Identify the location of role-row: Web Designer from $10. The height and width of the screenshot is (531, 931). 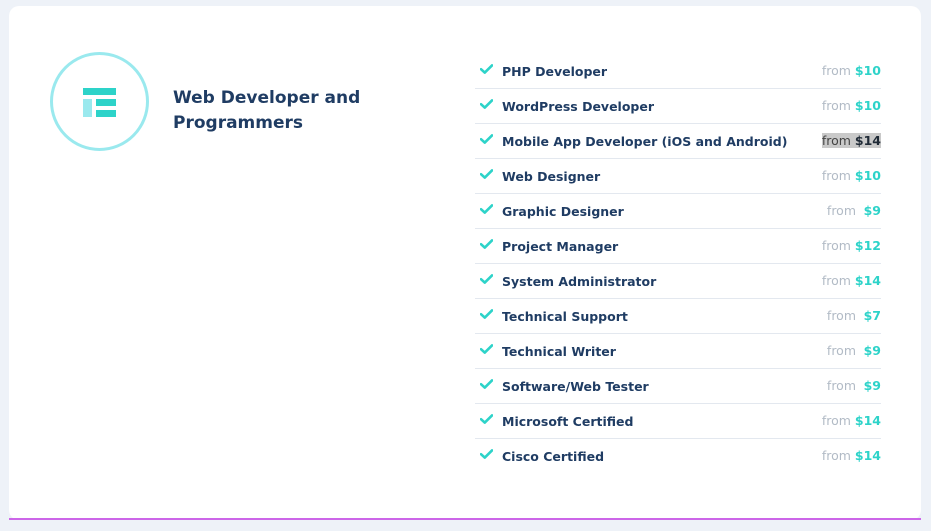
(678, 176).